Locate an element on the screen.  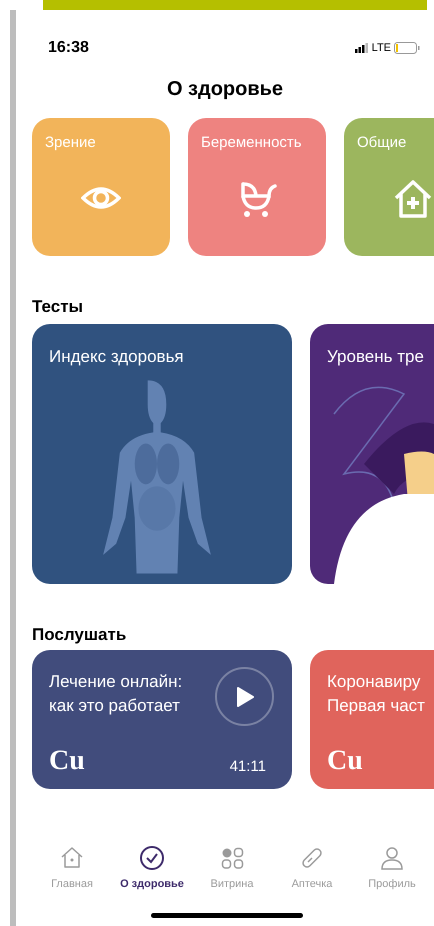
page-title: О здоровье is located at coordinates (225, 89).